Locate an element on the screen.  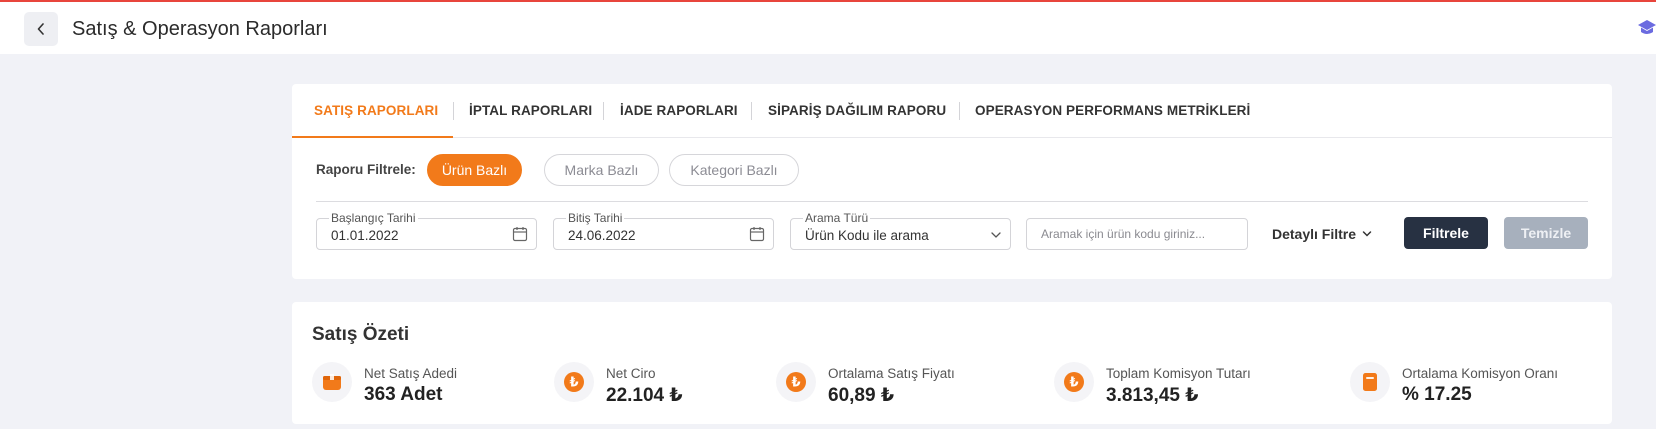
stat-total-commission: ₺ Toplam Komisyon Tutarı 3.813,45 ₺ is located at coordinates (1184, 383).